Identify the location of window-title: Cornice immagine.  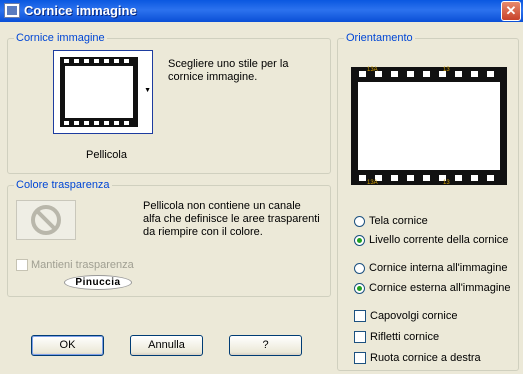
(80, 10).